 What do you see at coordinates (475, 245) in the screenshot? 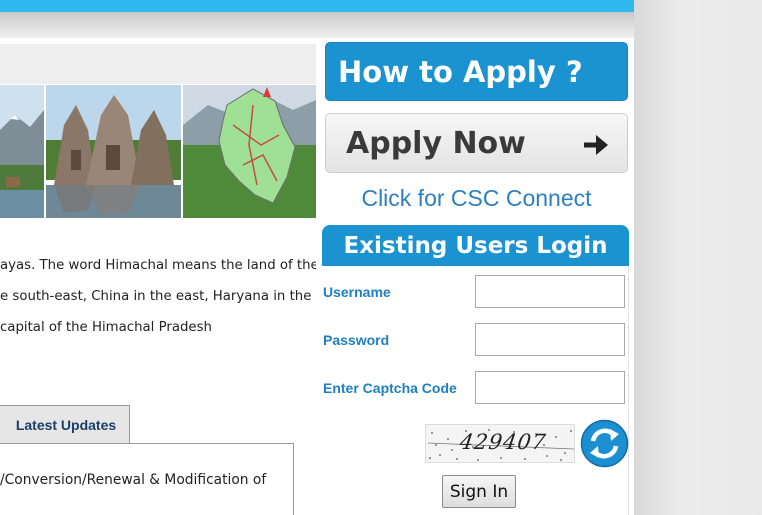
I see `login-heading: Existing Users Login` at bounding box center [475, 245].